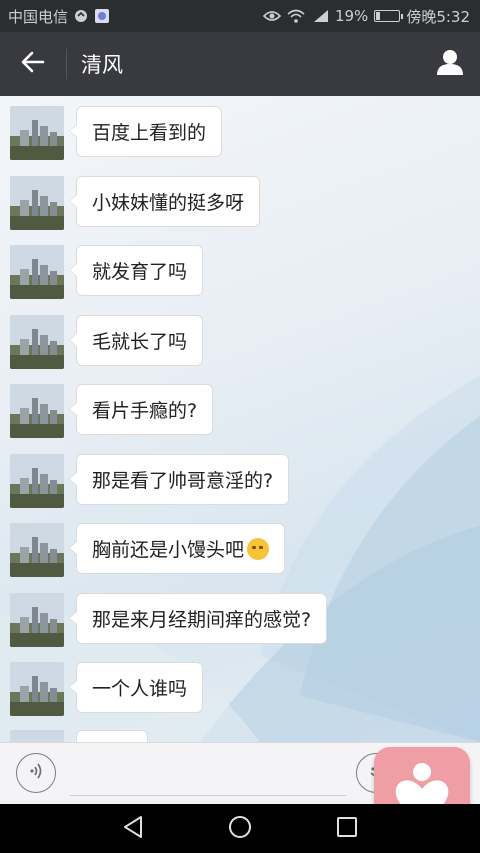 Image resolution: width=480 pixels, height=853 pixels. I want to click on message-row: 胸前还是小馒头吧, so click(148, 550).